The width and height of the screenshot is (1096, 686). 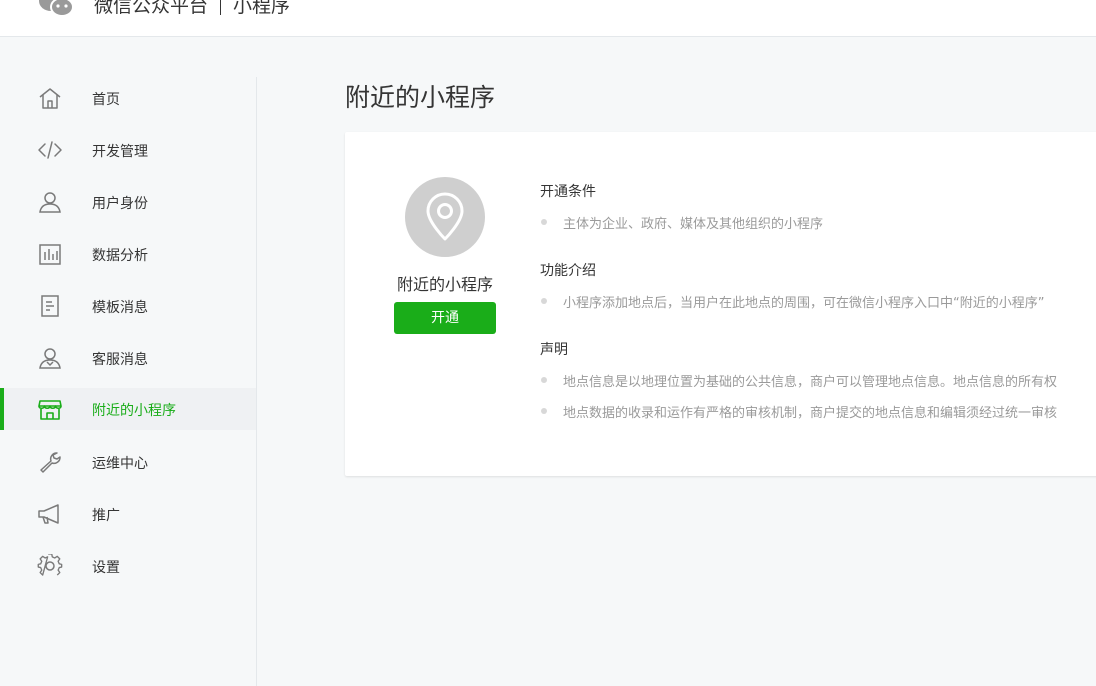 I want to click on list-item: 小程序添加地点后，当用户在此地点的周围，可在微信小程序入口中“附近的小程序”, so click(x=818, y=301).